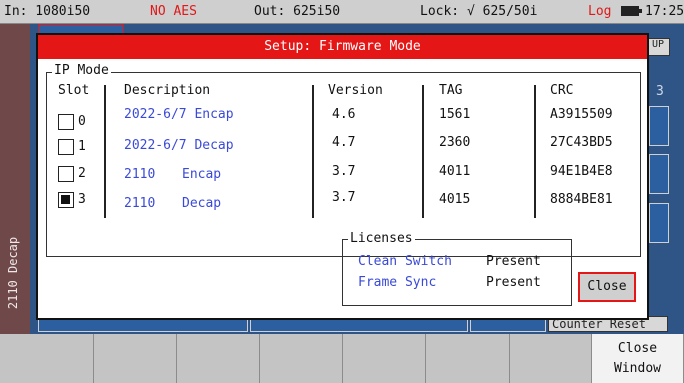  What do you see at coordinates (344, 142) in the screenshot?
I see `row-version: 4.7` at bounding box center [344, 142].